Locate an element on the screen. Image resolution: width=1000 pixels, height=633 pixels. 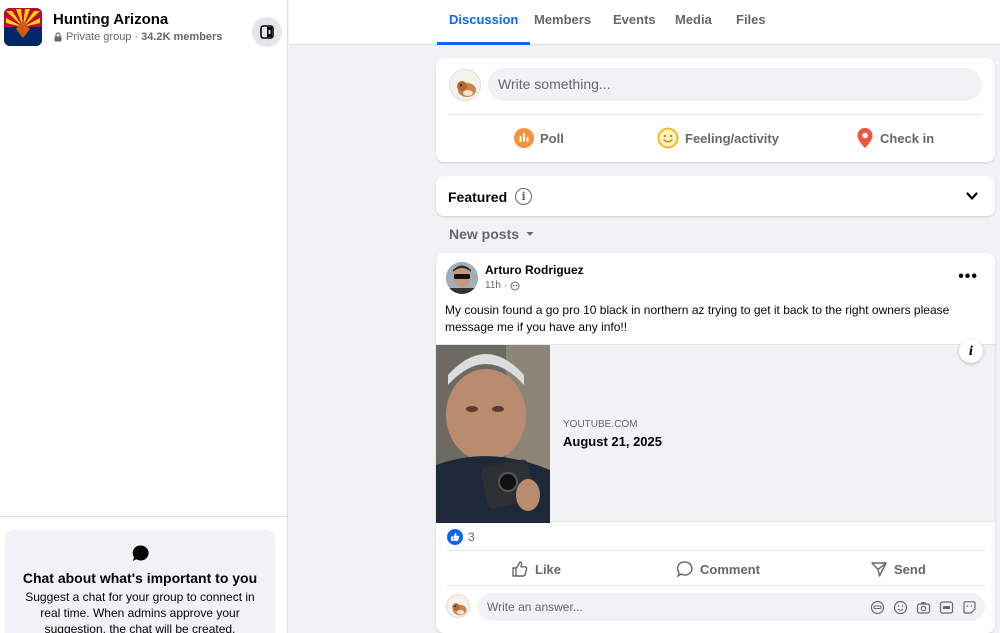
author-photo is located at coordinates (462, 278).